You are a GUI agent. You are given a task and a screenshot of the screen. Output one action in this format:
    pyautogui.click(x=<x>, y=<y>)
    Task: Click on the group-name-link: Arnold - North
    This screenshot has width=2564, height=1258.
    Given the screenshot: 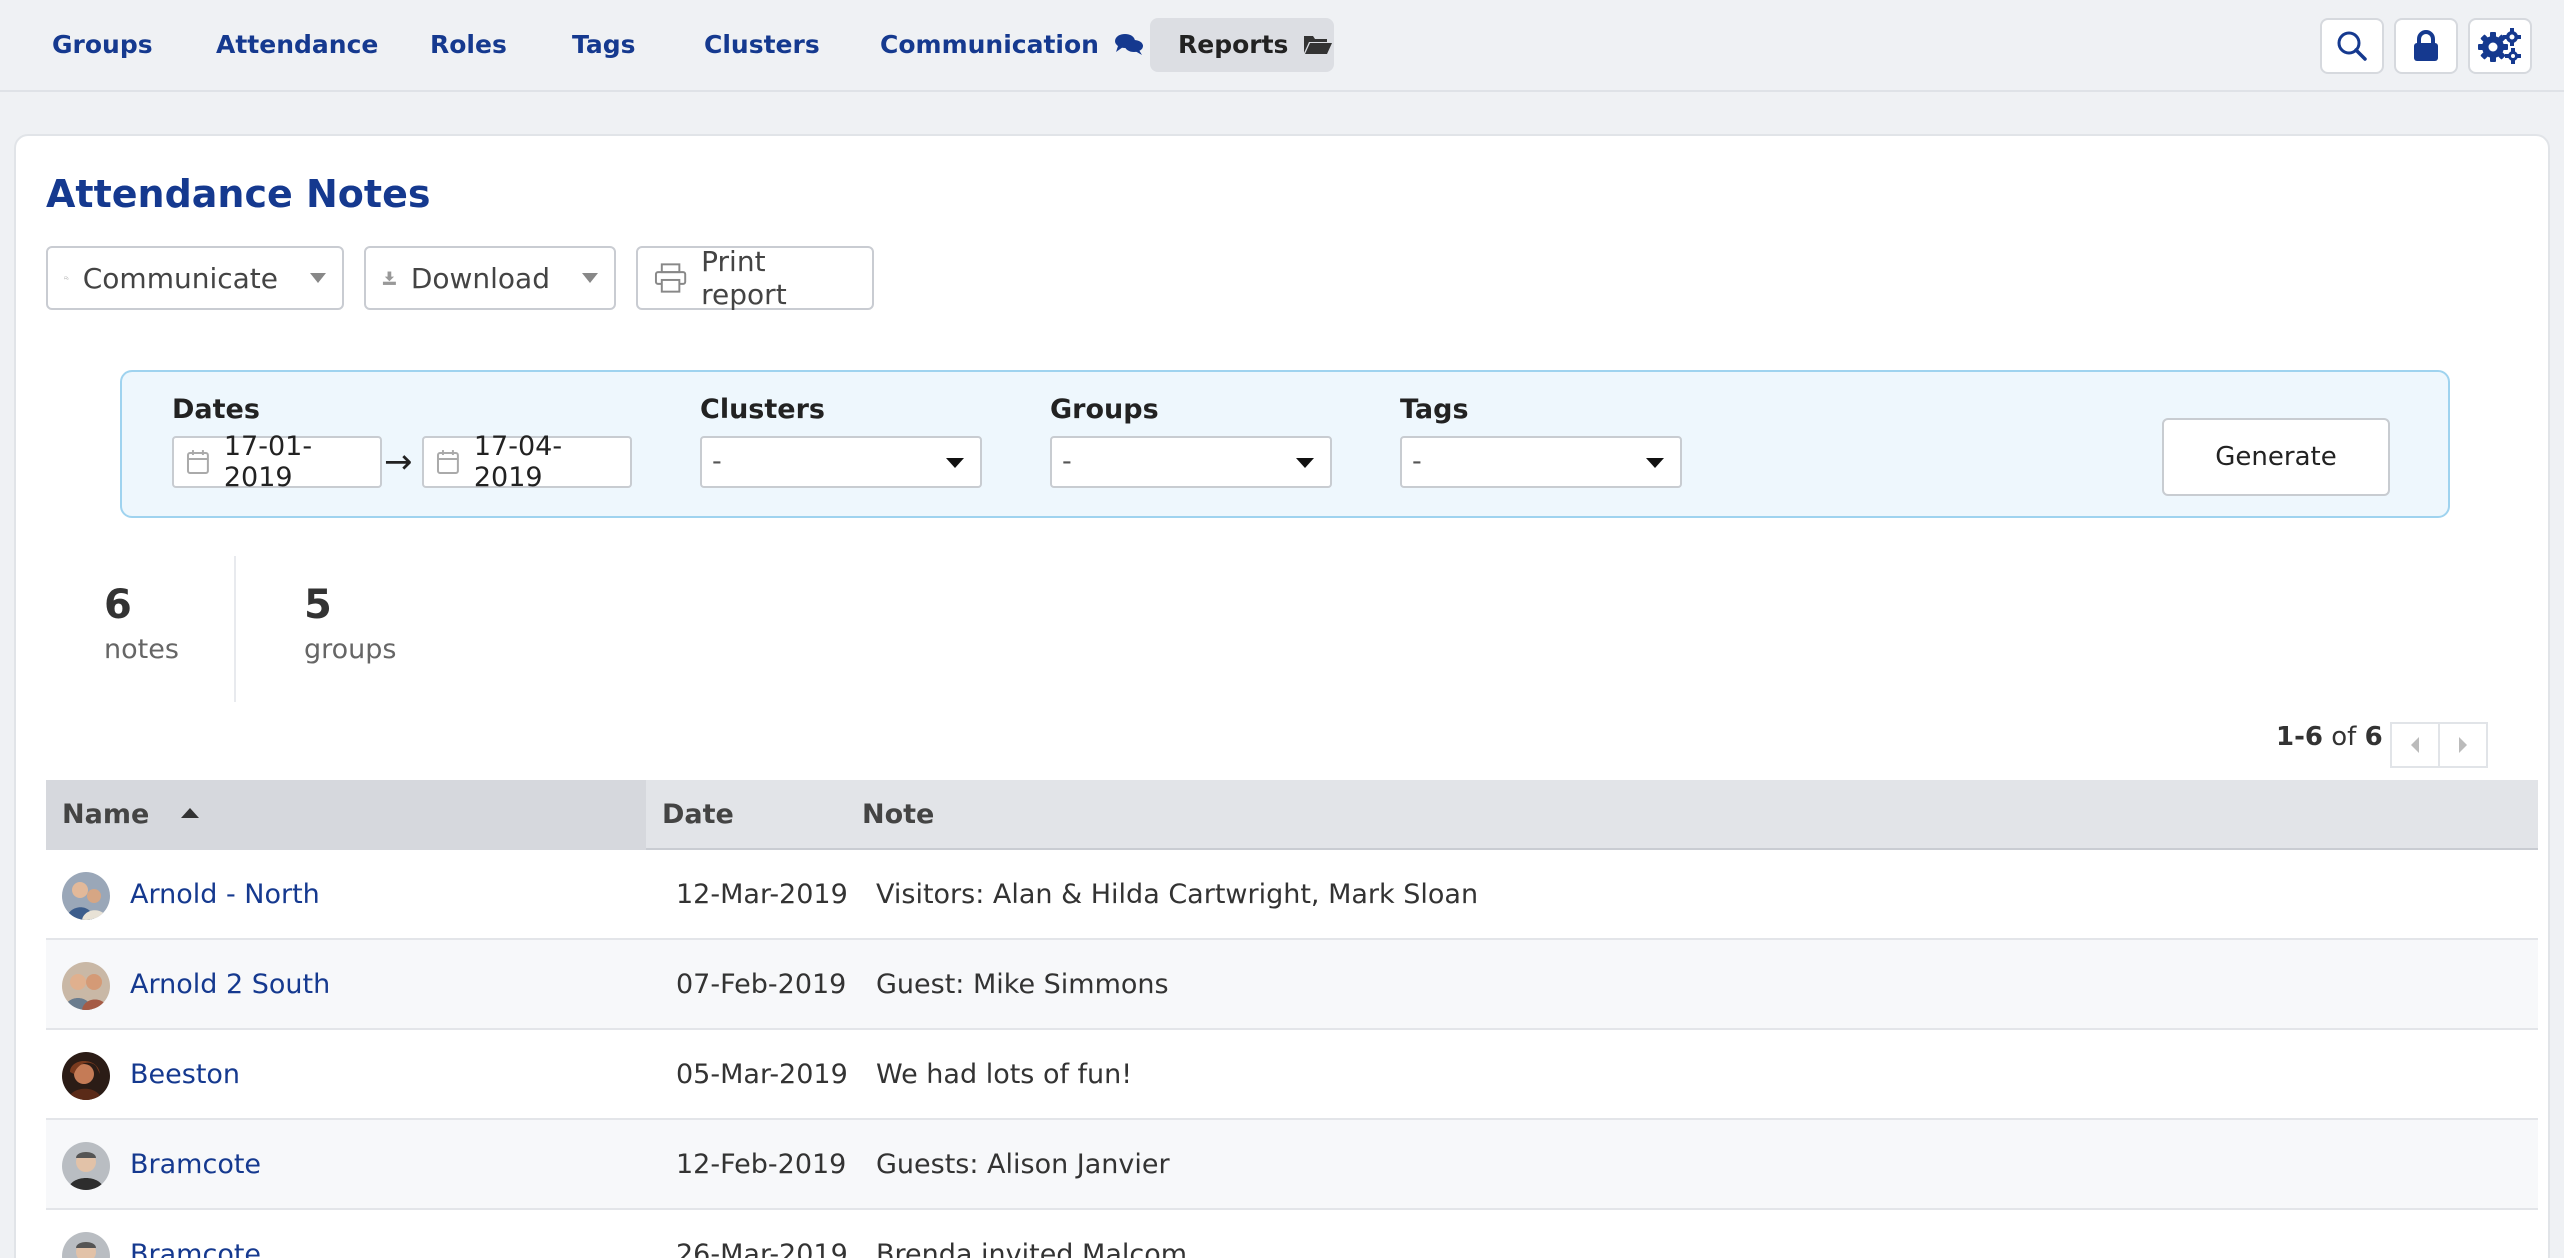 What is the action you would take?
    pyautogui.click(x=225, y=895)
    